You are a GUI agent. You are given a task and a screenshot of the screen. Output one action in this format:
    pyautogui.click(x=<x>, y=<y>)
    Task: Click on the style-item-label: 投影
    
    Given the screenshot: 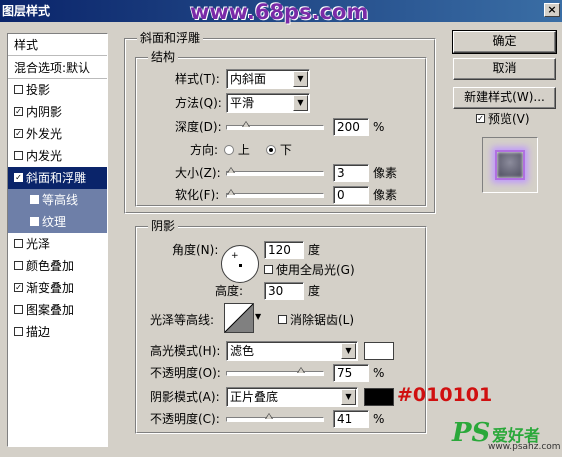 What is the action you would take?
    pyautogui.click(x=38, y=90)
    